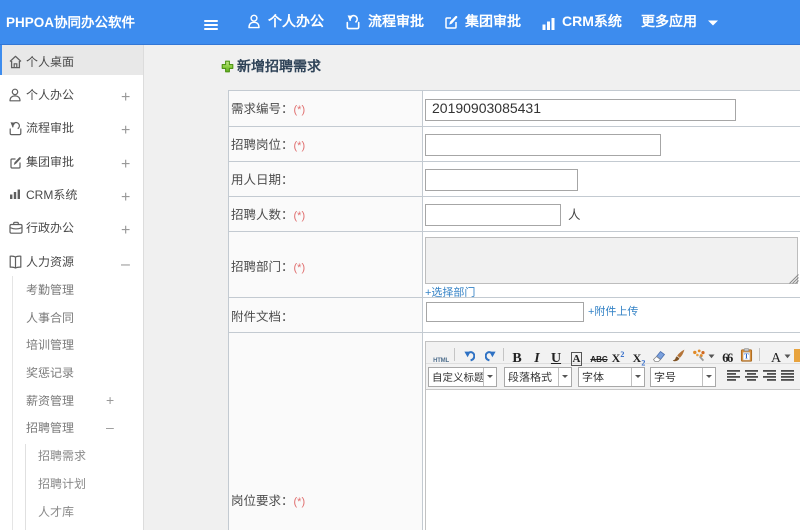  What do you see at coordinates (746, 357) in the screenshot?
I see `svg-text: T` at bounding box center [746, 357].